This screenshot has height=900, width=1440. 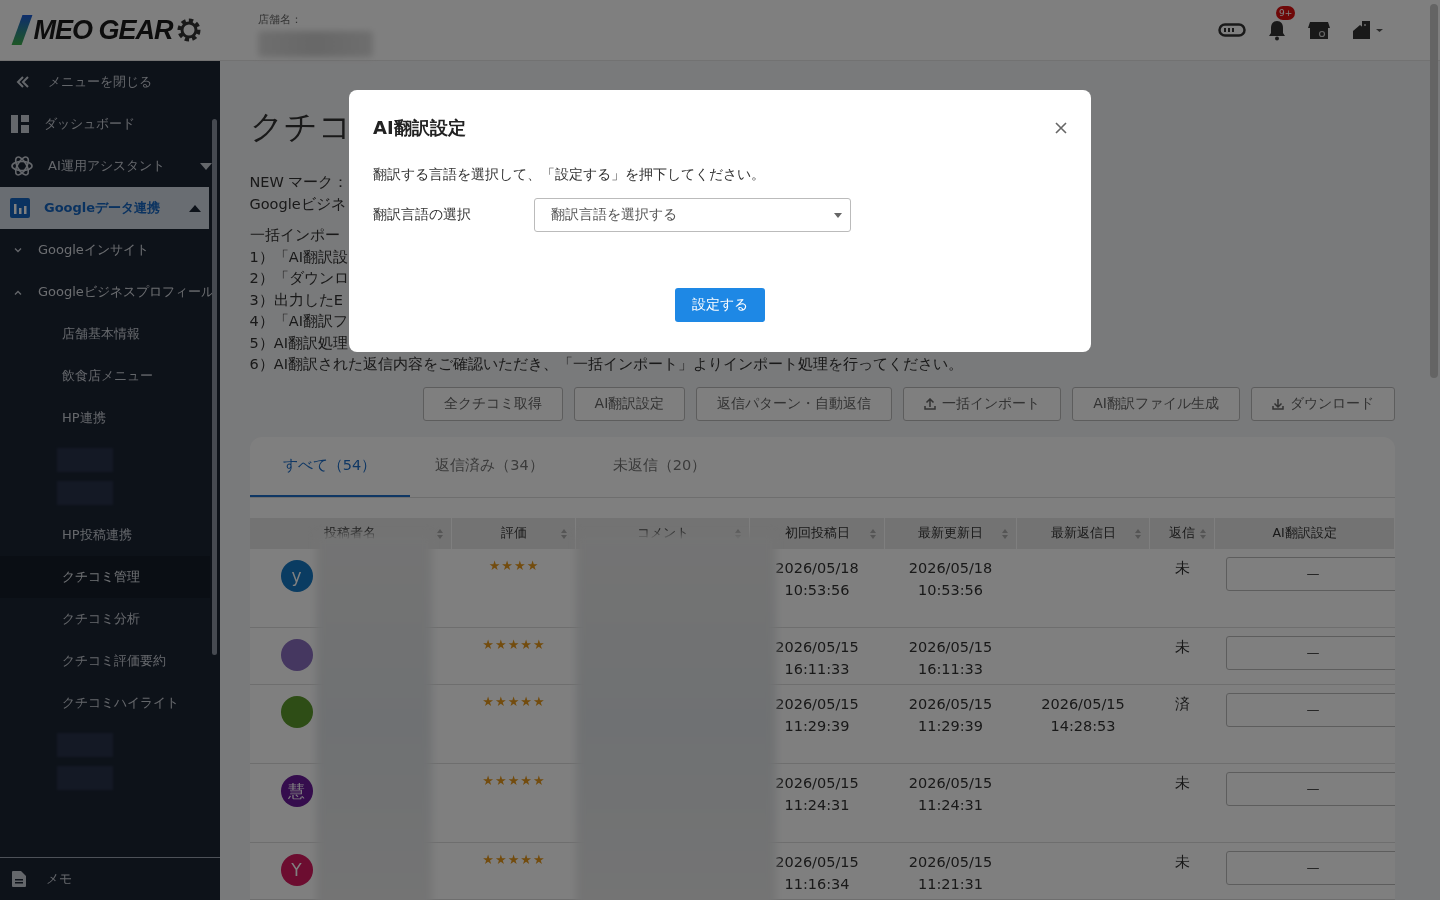 I want to click on avatar: y, so click(x=296, y=575).